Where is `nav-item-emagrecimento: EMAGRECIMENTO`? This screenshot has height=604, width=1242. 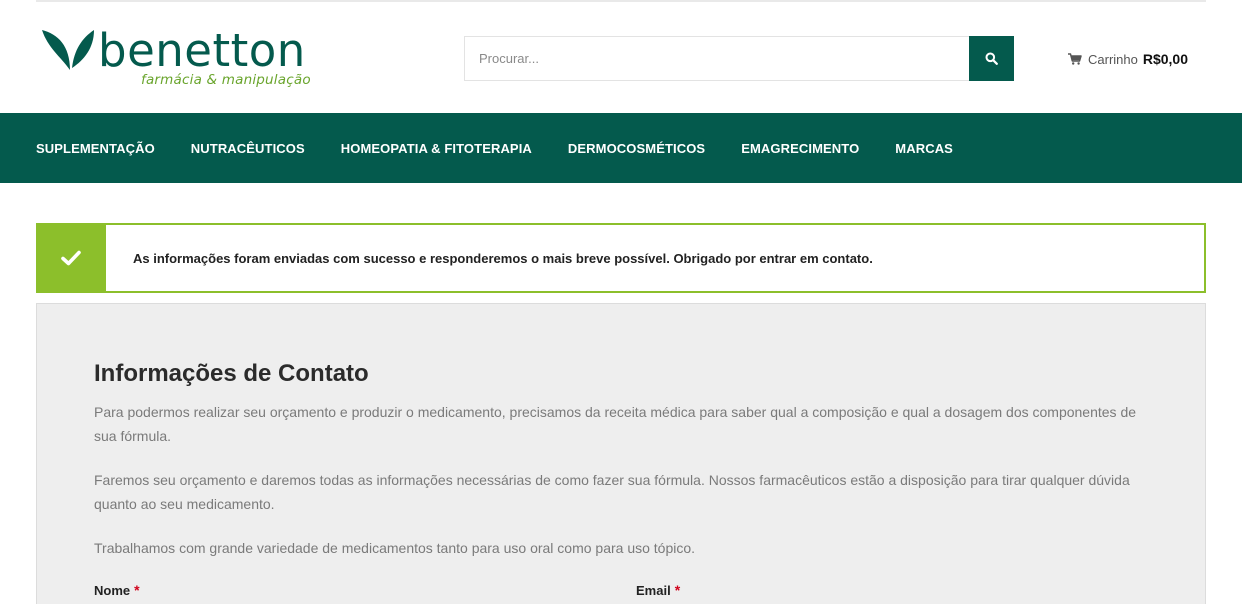
nav-item-emagrecimento: EMAGRECIMENTO is located at coordinates (800, 148).